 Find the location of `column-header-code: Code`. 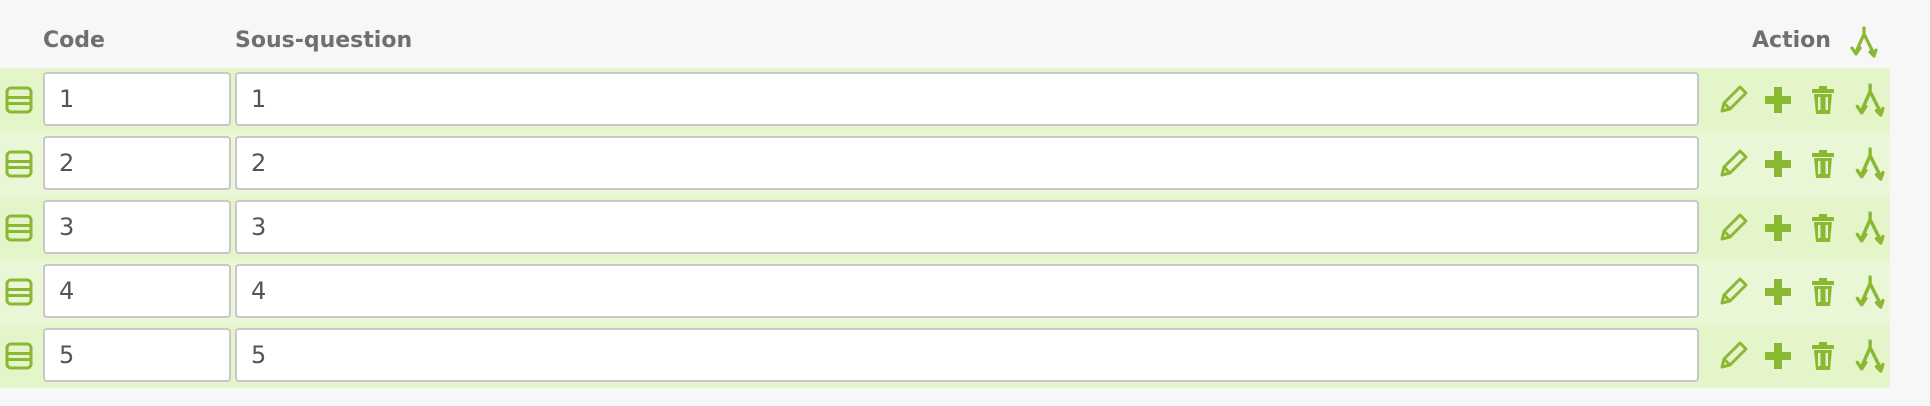

column-header-code: Code is located at coordinates (74, 40).